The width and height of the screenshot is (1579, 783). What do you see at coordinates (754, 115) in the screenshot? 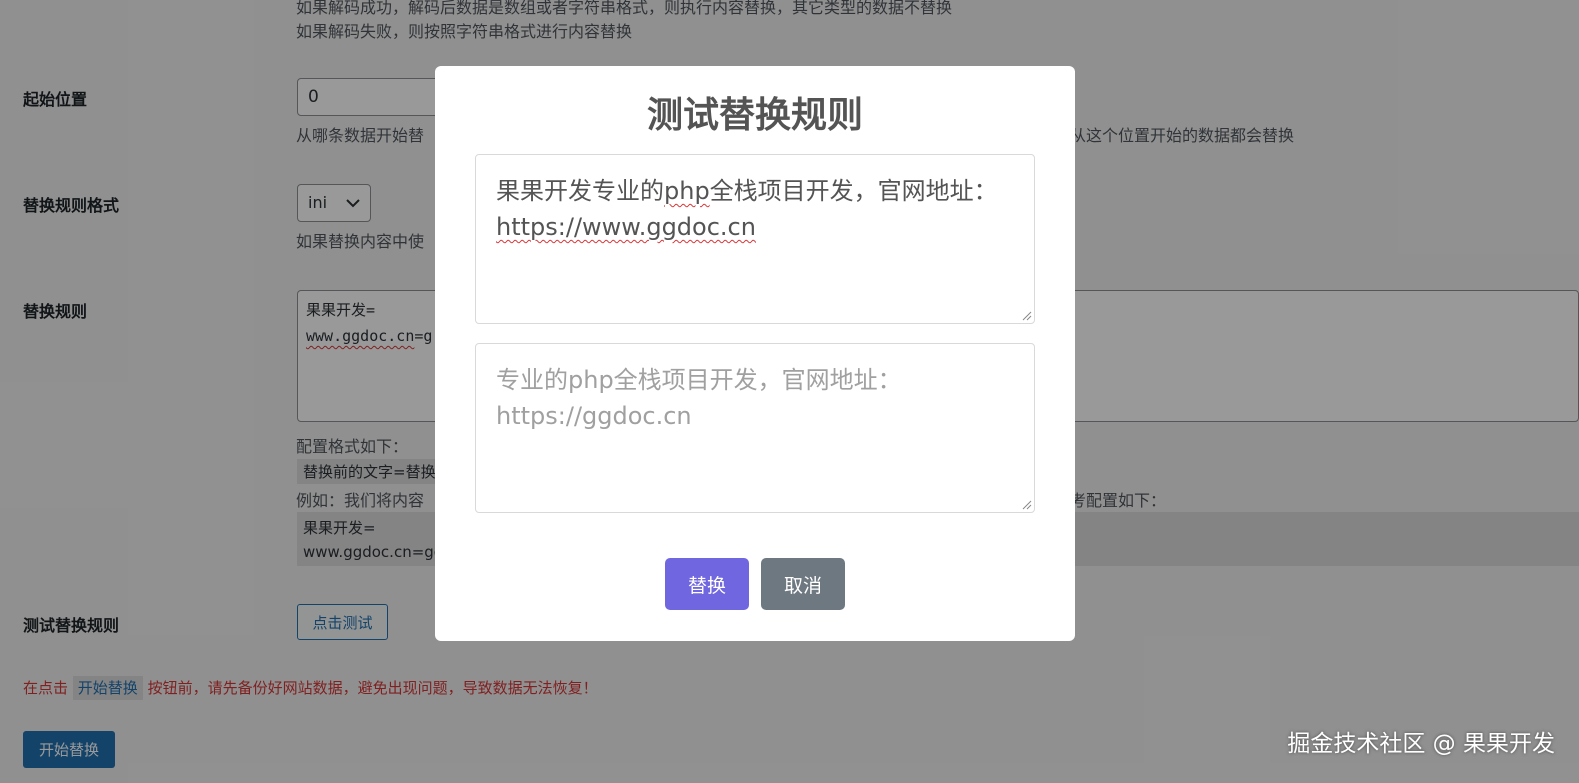
I see `modal-title: 测试替换规则` at bounding box center [754, 115].